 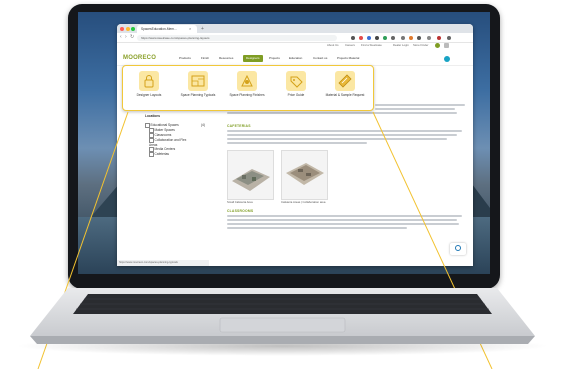 What do you see at coordinates (282, 325) in the screenshot?
I see `trackpad` at bounding box center [282, 325].